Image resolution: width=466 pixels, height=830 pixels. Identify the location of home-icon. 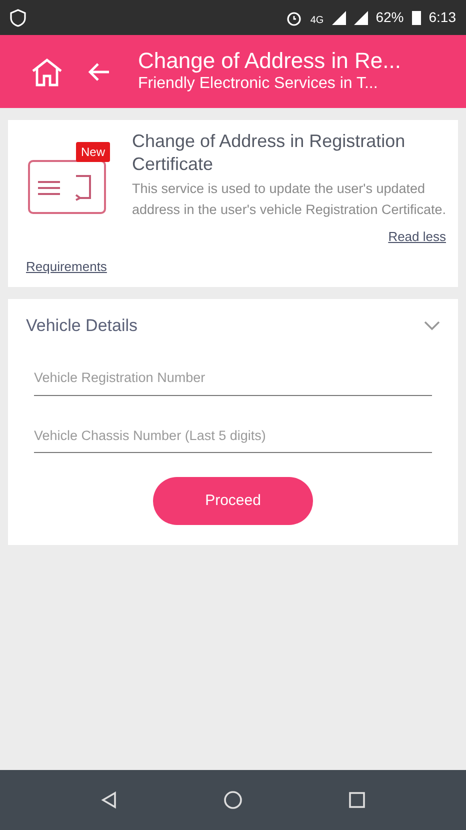
(47, 71).